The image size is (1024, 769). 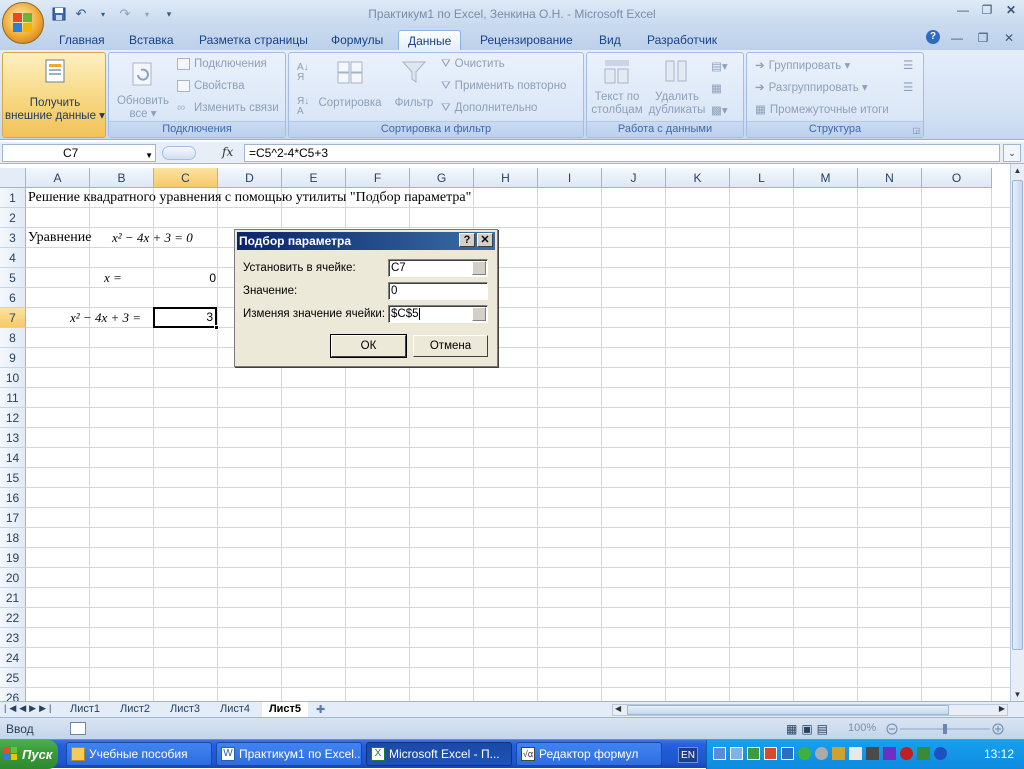 I want to click on minimize-icon: —, so click(x=963, y=10).